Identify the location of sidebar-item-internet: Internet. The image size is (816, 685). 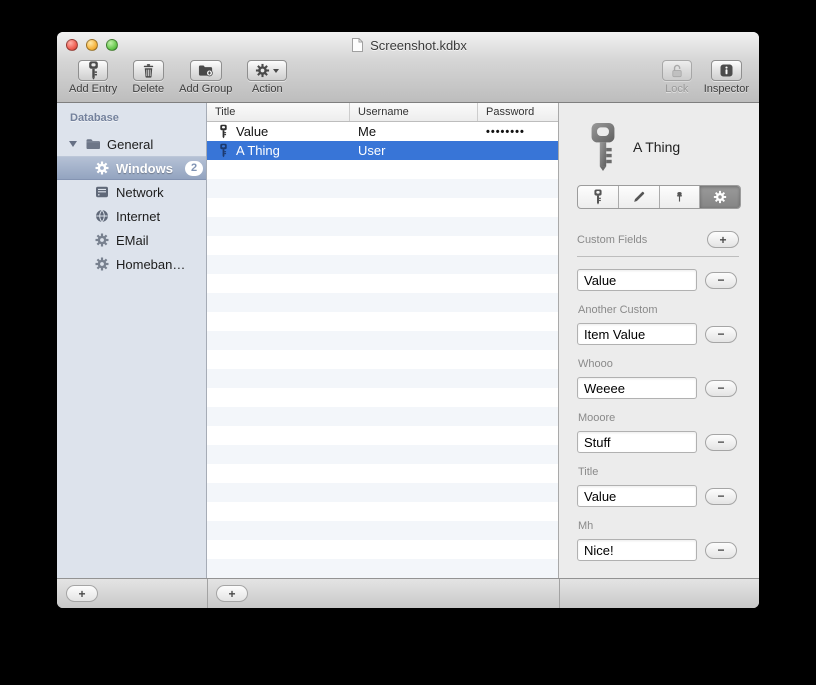
(131, 216).